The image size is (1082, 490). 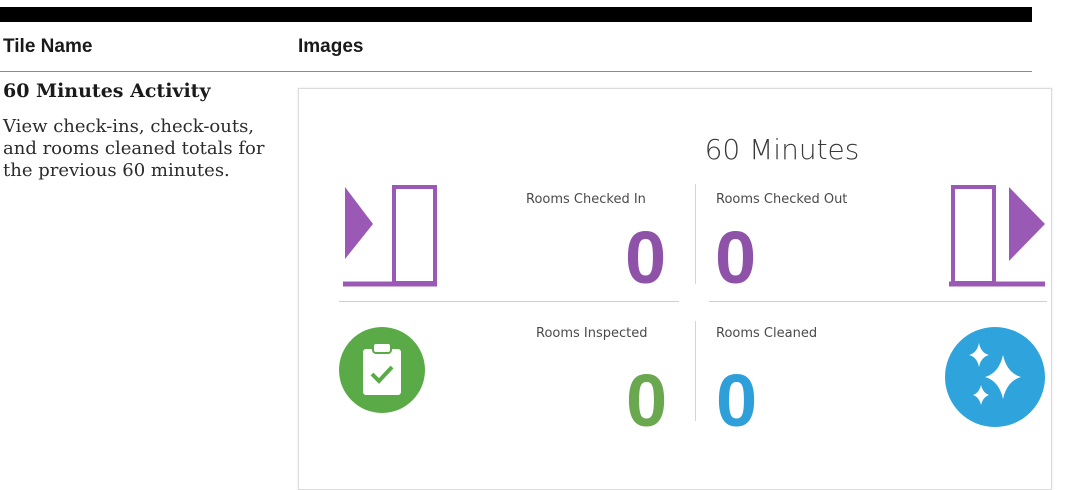 I want to click on tile-title: 60 Minutes, so click(x=782, y=149).